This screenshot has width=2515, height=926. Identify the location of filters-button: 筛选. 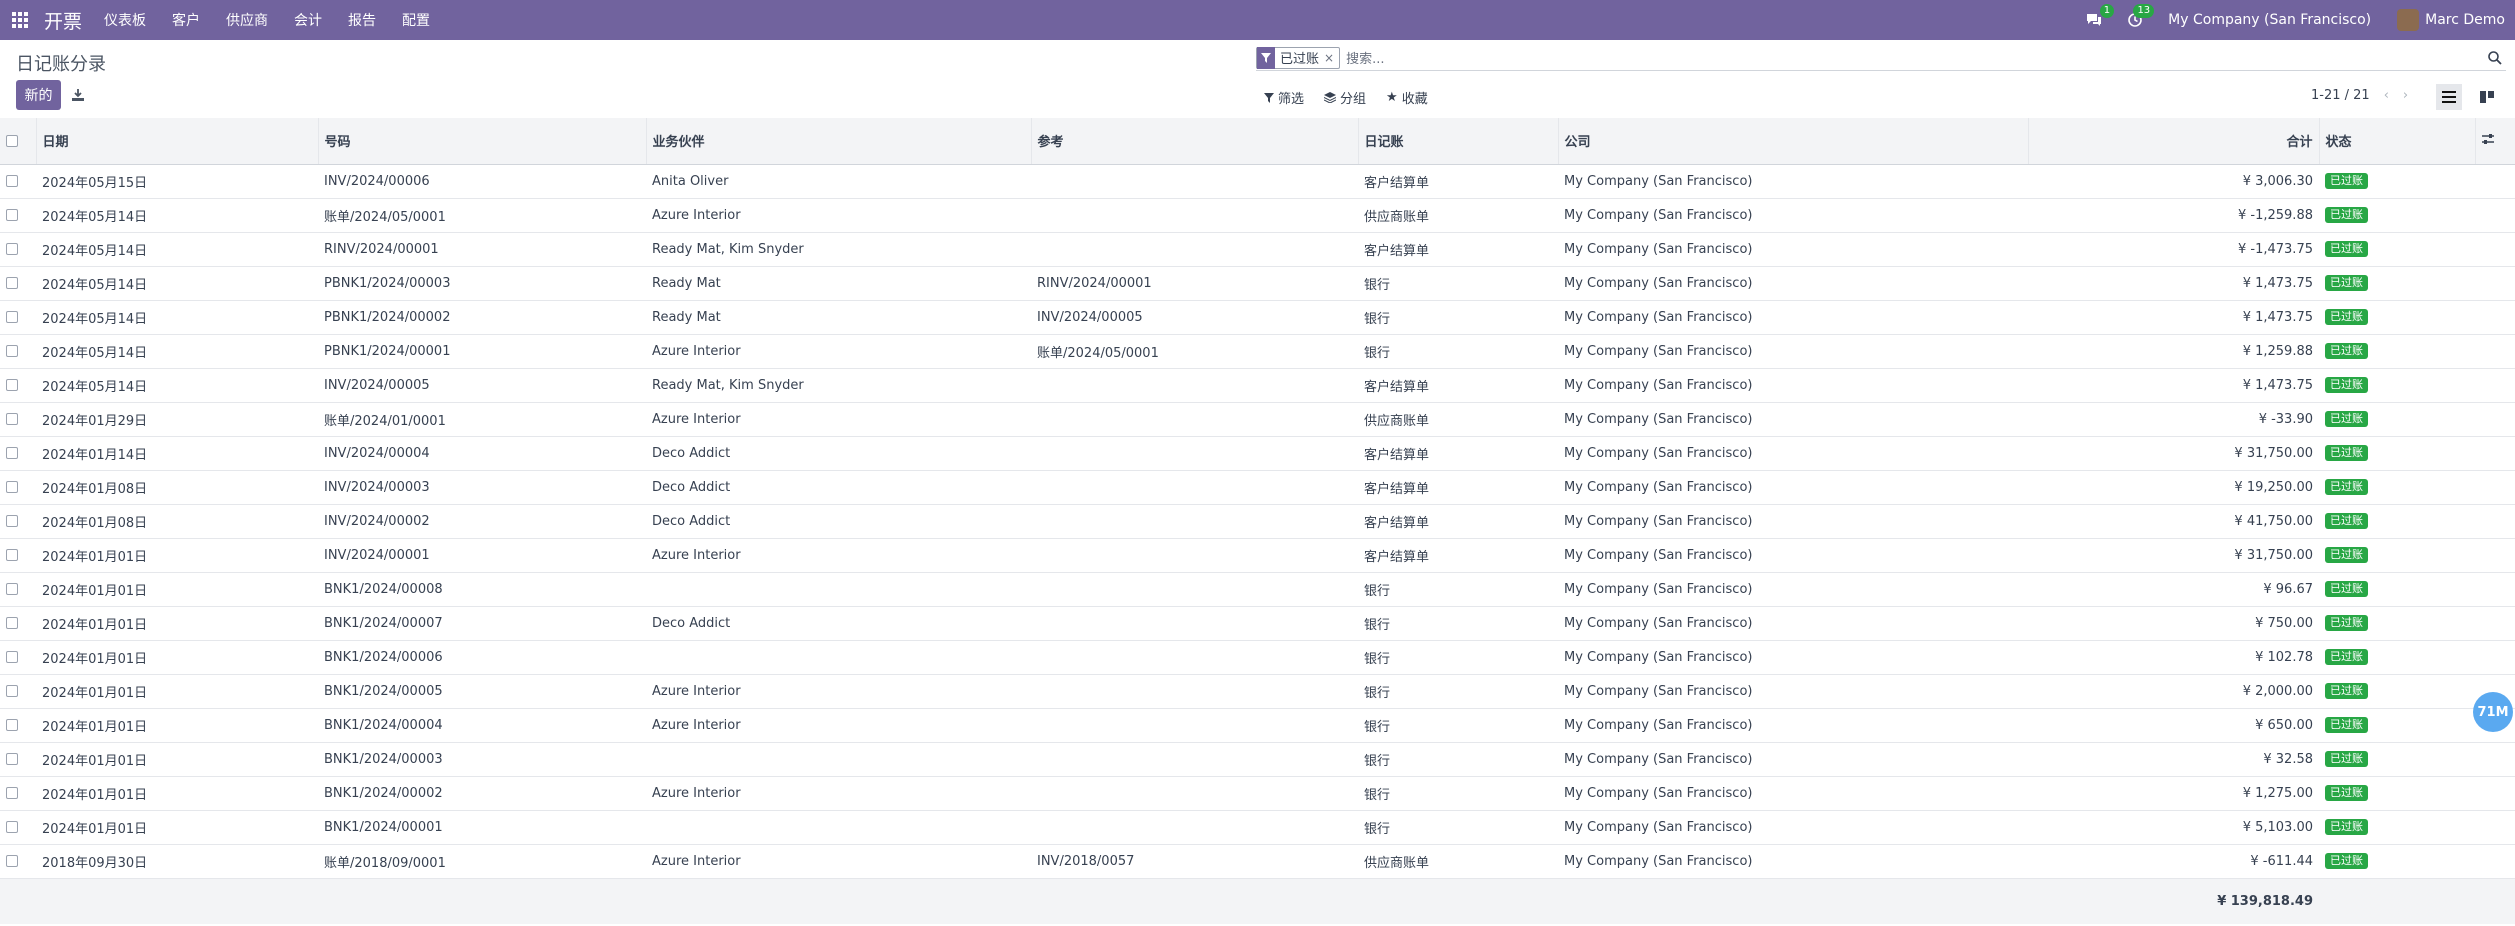
(1284, 97).